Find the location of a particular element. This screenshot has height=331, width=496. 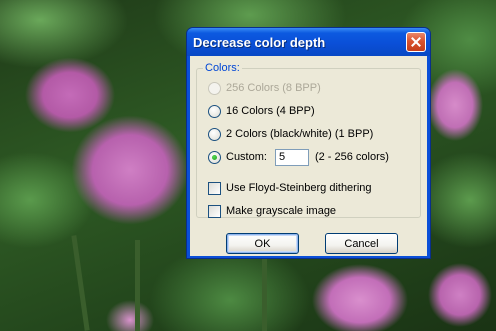

dialog-title: Decrease color depth is located at coordinates (259, 42).